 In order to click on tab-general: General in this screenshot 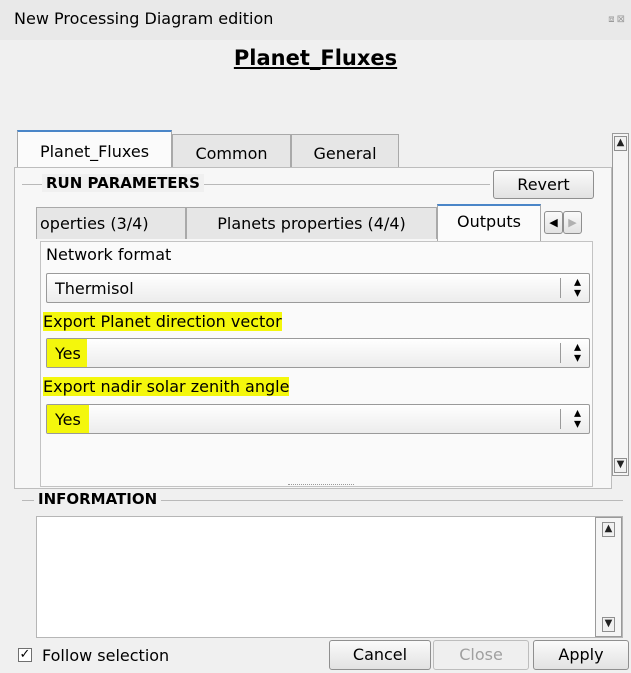, I will do `click(345, 151)`.